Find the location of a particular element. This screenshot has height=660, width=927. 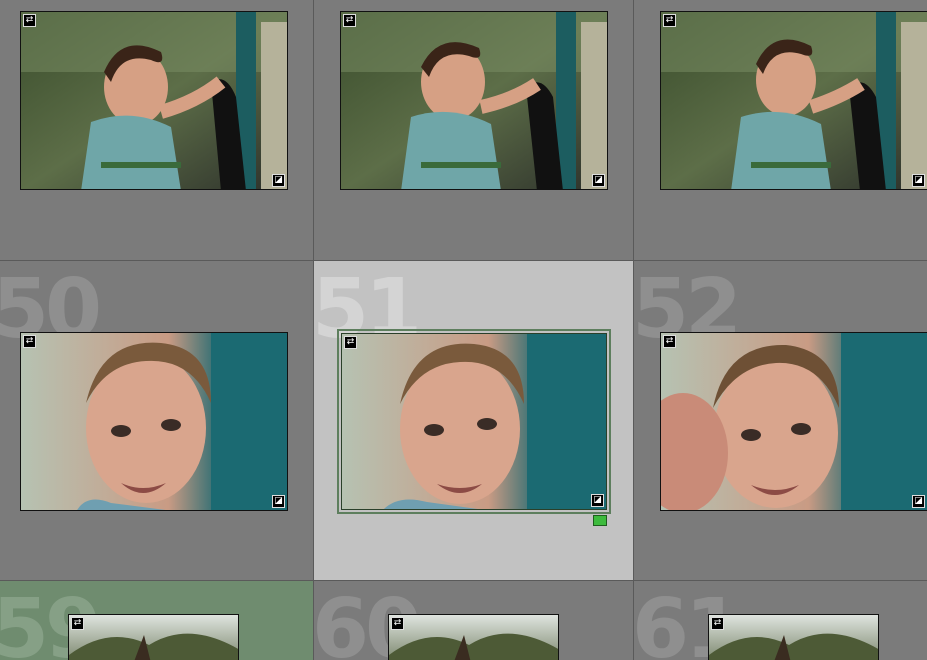

photo-thumbnail-selected: ⇄ ◪ is located at coordinates (474, 421).